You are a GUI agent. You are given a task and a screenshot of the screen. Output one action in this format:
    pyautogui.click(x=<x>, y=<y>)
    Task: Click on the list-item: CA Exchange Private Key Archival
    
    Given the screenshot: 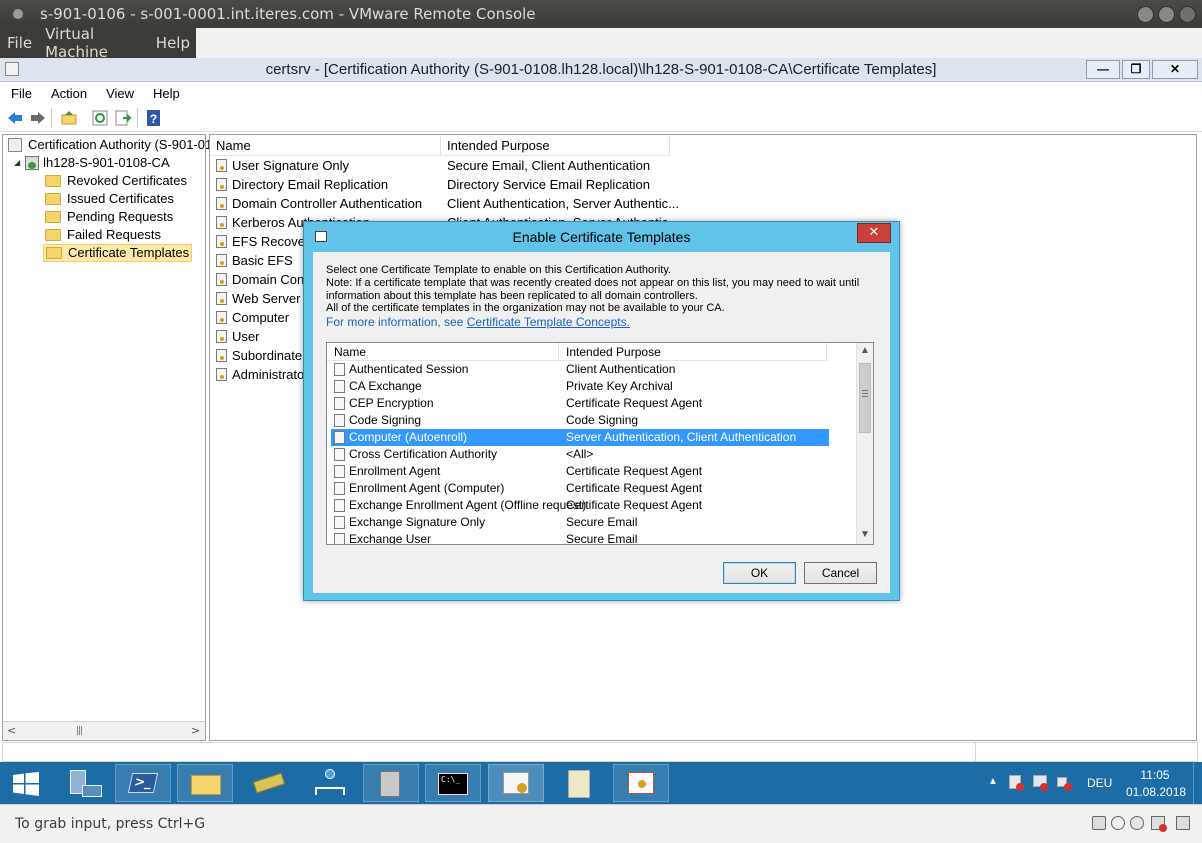 What is the action you would take?
    pyautogui.click(x=580, y=386)
    